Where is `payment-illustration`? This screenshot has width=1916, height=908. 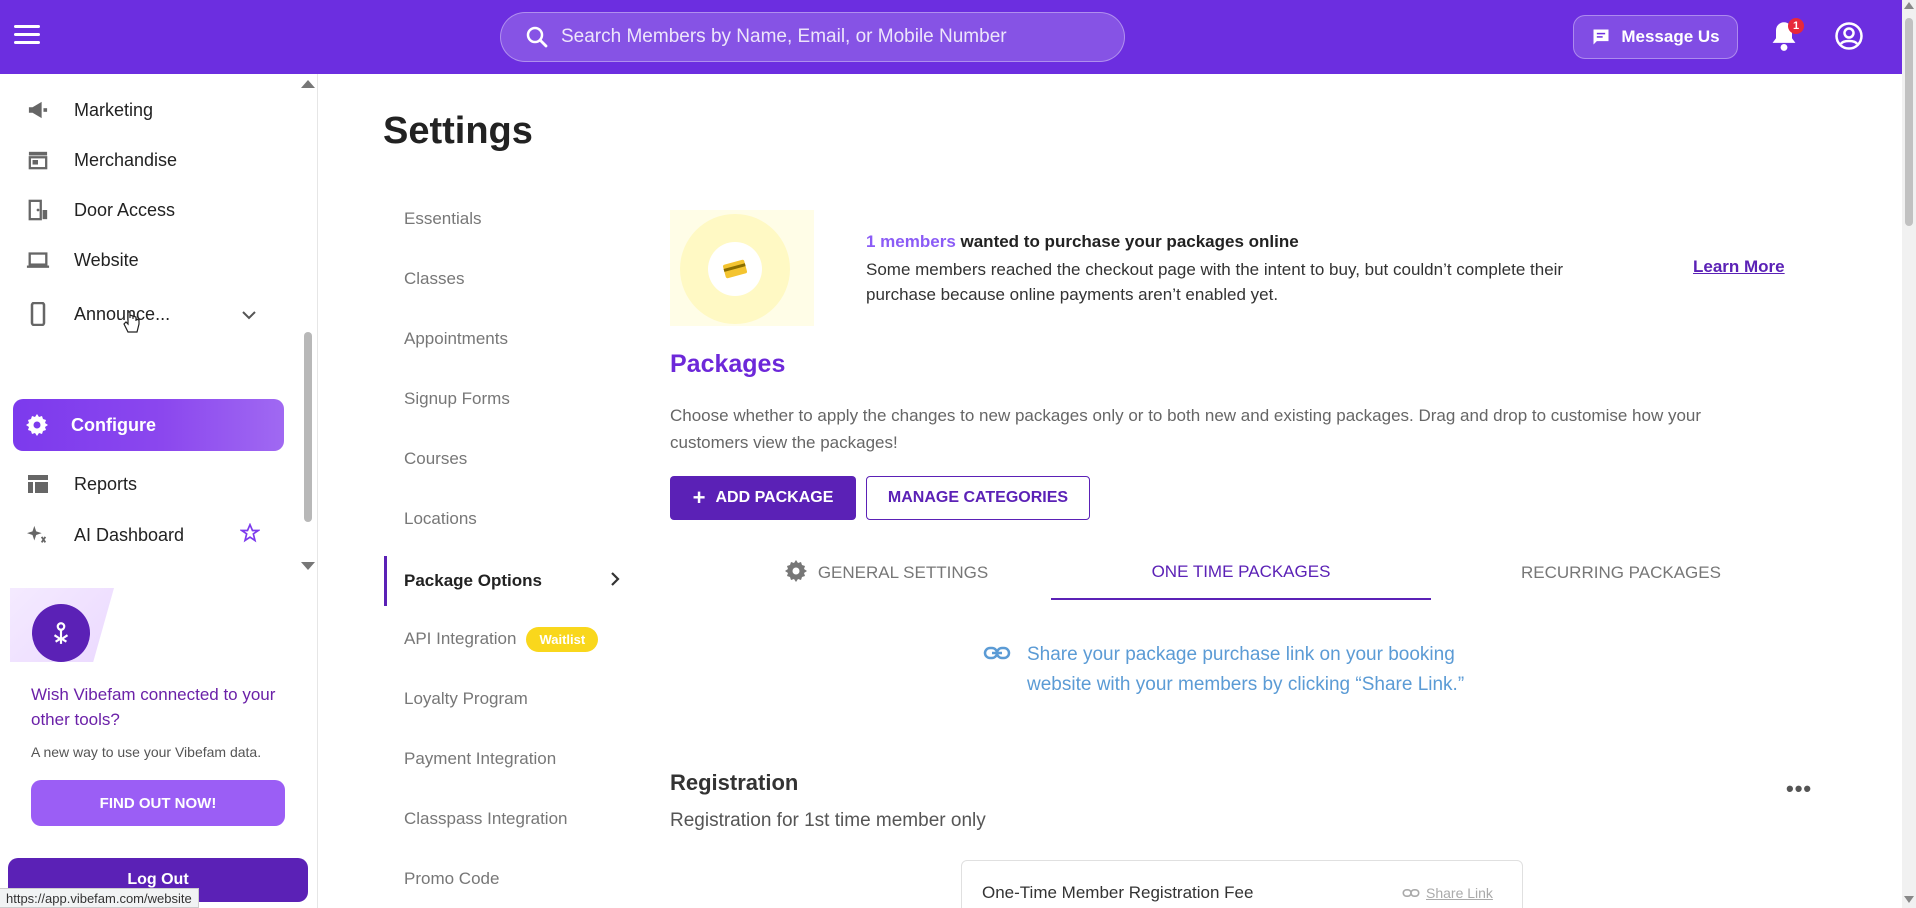 payment-illustration is located at coordinates (742, 268).